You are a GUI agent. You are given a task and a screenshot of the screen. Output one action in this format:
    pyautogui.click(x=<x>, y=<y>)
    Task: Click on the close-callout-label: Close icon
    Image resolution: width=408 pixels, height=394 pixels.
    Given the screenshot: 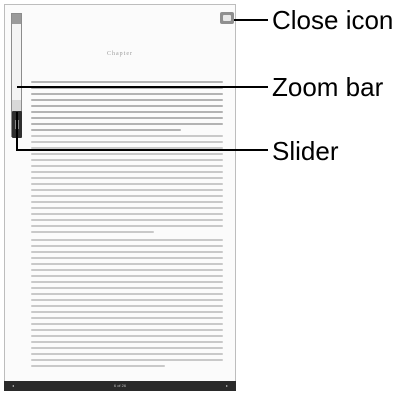 What is the action you would take?
    pyautogui.click(x=333, y=20)
    